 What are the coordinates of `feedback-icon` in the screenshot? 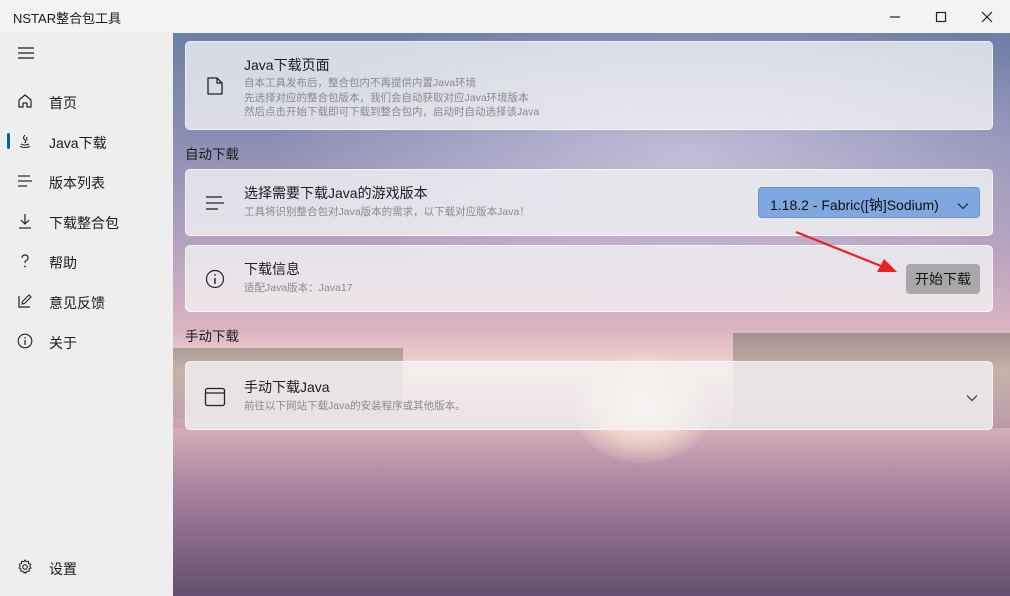 It's located at (25, 301).